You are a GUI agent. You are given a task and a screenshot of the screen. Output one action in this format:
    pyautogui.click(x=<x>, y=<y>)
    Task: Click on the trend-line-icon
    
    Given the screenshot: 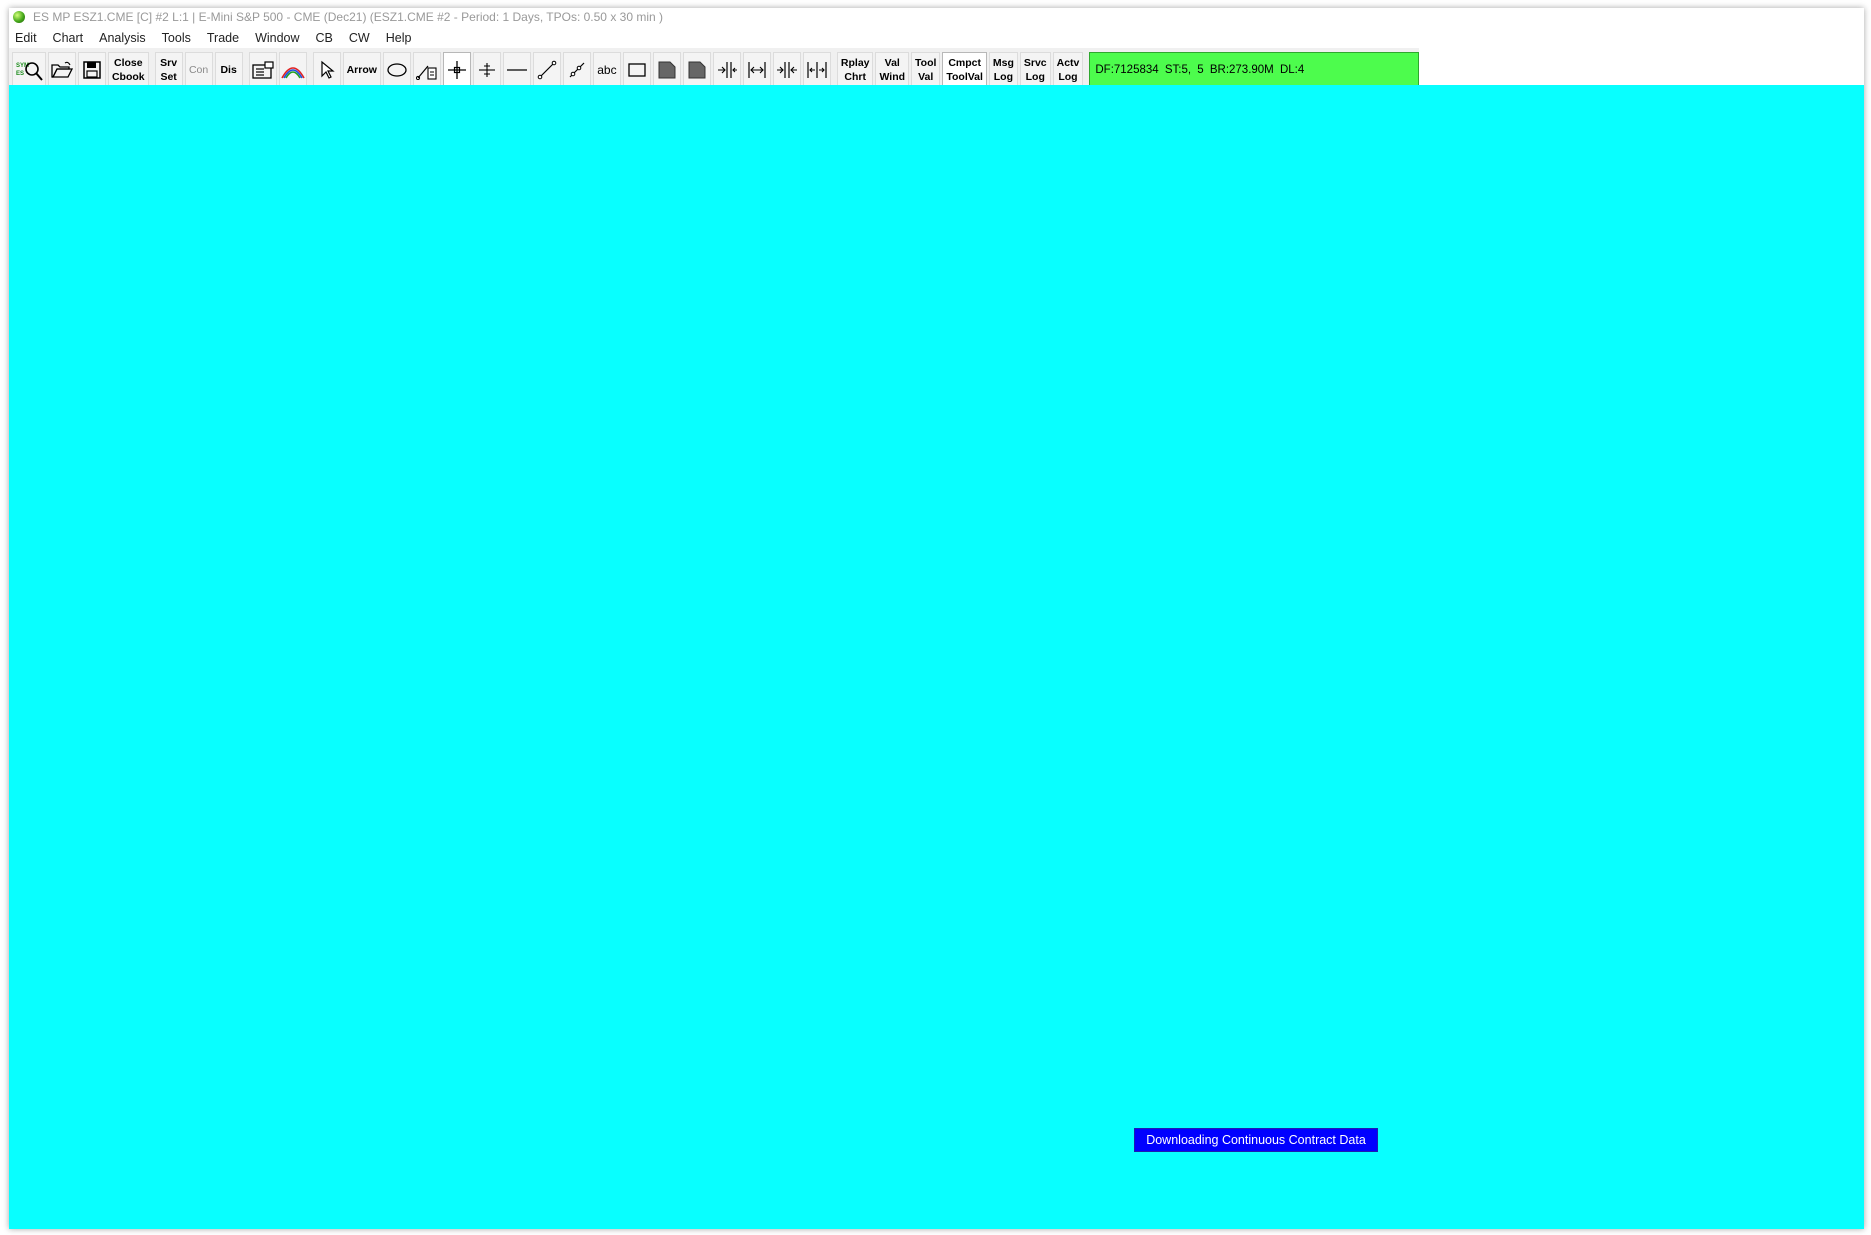 What is the action you would take?
    pyautogui.click(x=547, y=69)
    